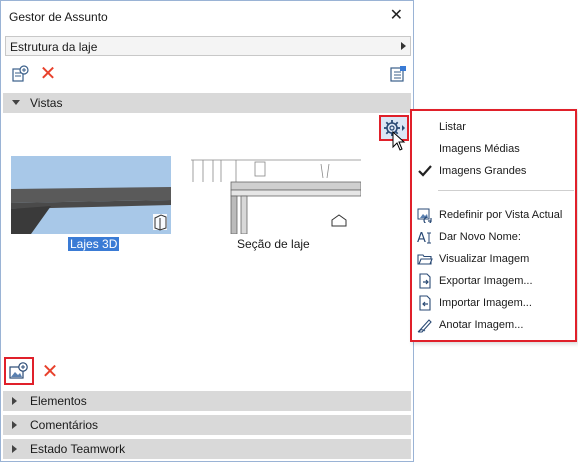 The height and width of the screenshot is (462, 578). Describe the element at coordinates (207, 75) in the screenshot. I see `top-toolbar: ✕` at that location.